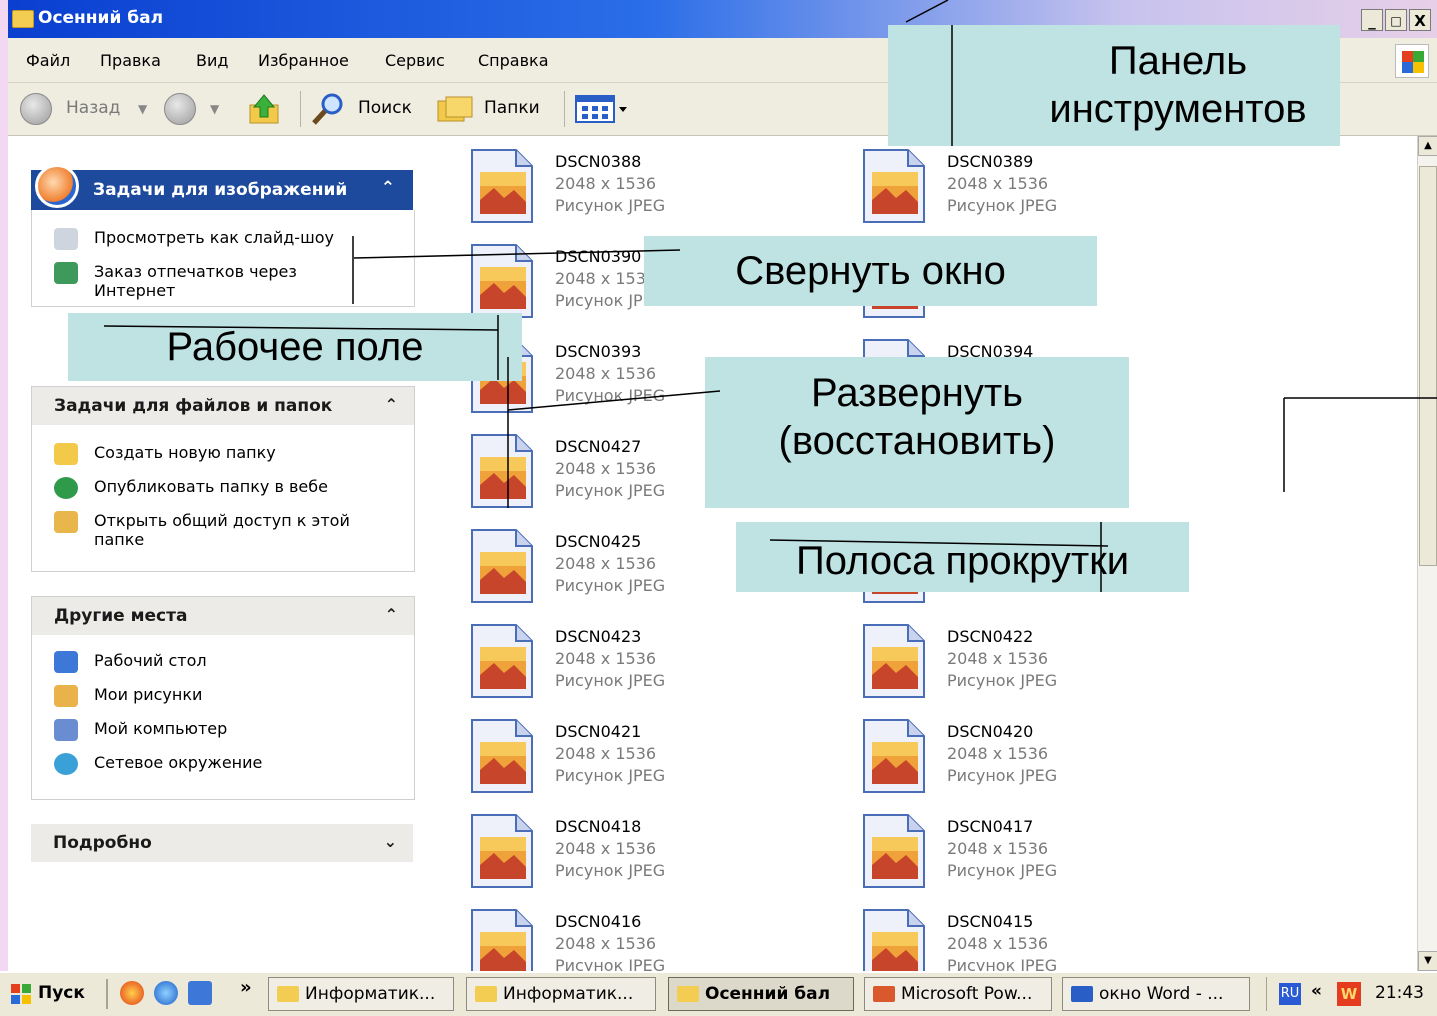 The height and width of the screenshot is (1016, 1437). I want to click on place-desktop: Рабочий стол, so click(223, 663).